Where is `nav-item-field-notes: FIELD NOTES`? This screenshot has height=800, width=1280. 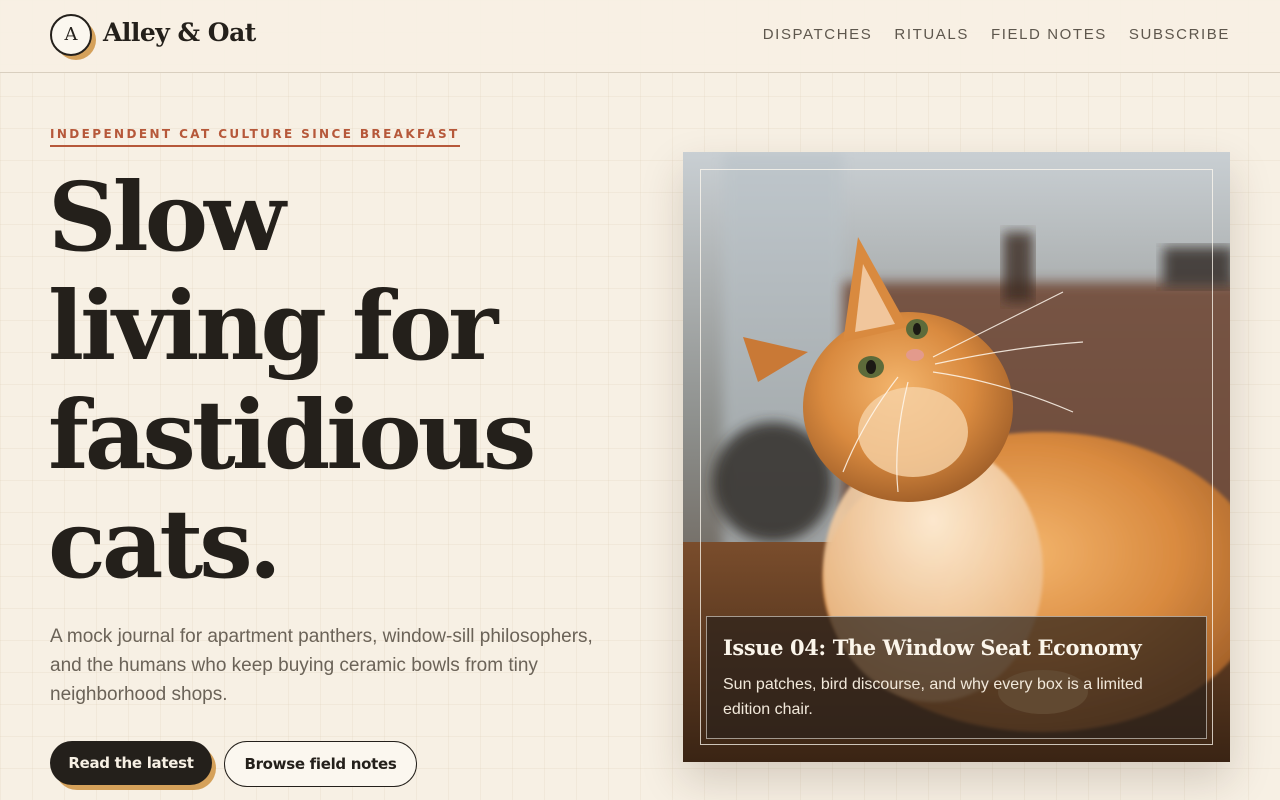 nav-item-field-notes: FIELD NOTES is located at coordinates (1049, 34).